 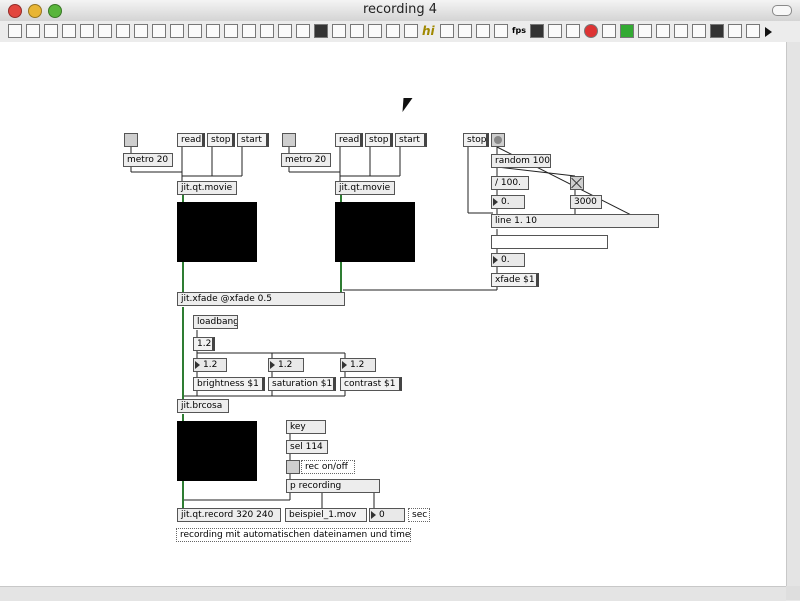 What do you see at coordinates (555, 31) in the screenshot?
I see `kslider-icon` at bounding box center [555, 31].